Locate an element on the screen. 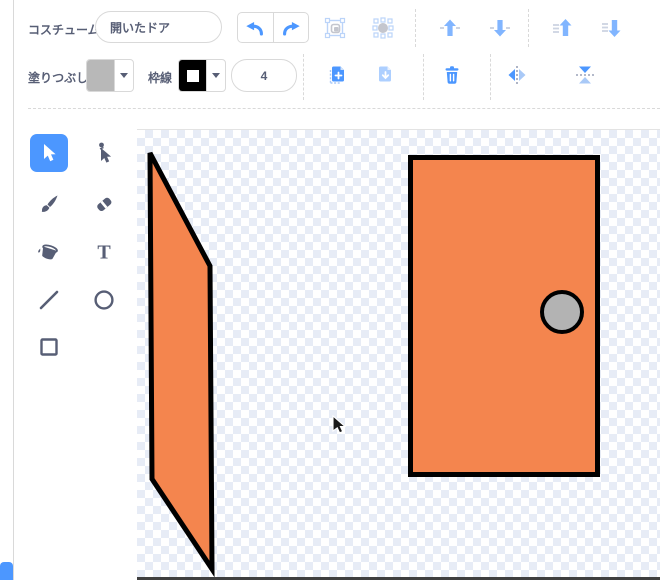 This screenshot has height=580, width=660. line-tool-icon is located at coordinates (49, 300).